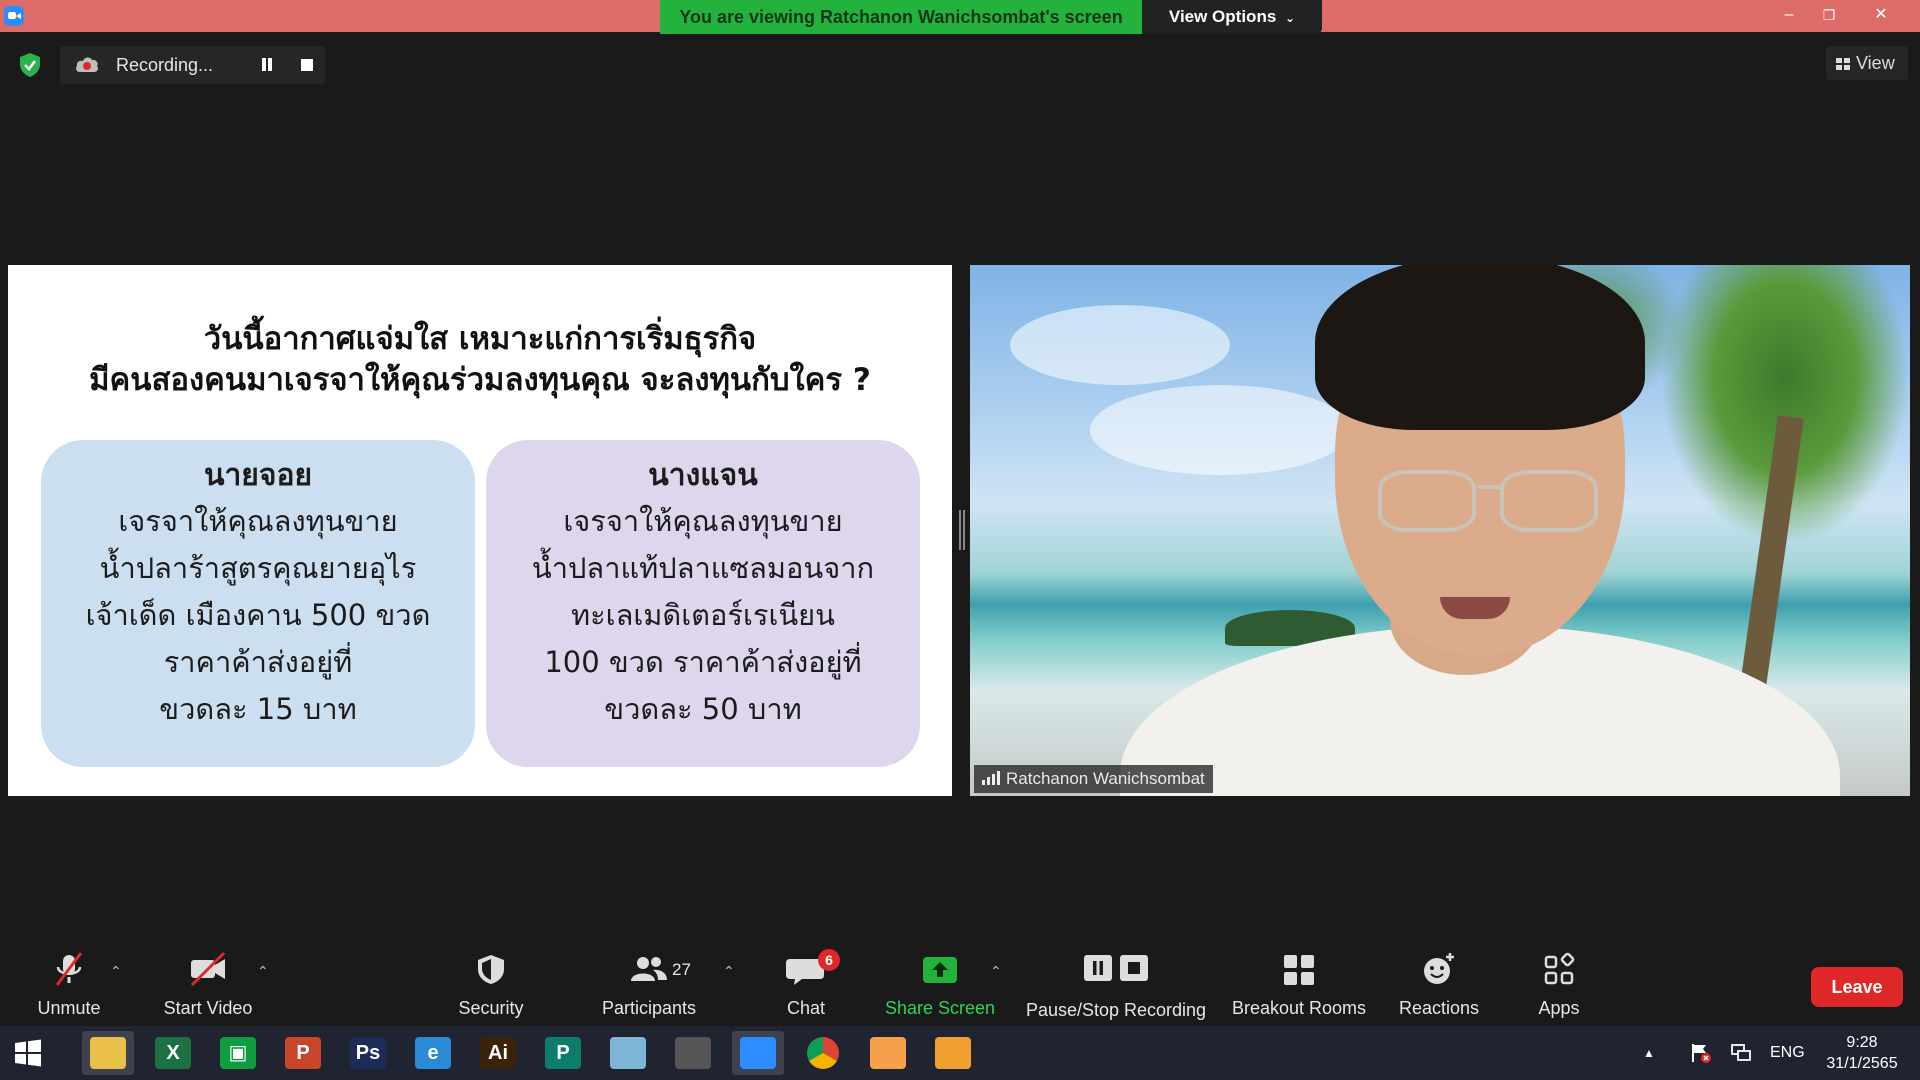 The width and height of the screenshot is (1920, 1080). Describe the element at coordinates (258, 521) in the screenshot. I see `card-left-line: เจรจาให้คุณลงทุนขาย` at that location.